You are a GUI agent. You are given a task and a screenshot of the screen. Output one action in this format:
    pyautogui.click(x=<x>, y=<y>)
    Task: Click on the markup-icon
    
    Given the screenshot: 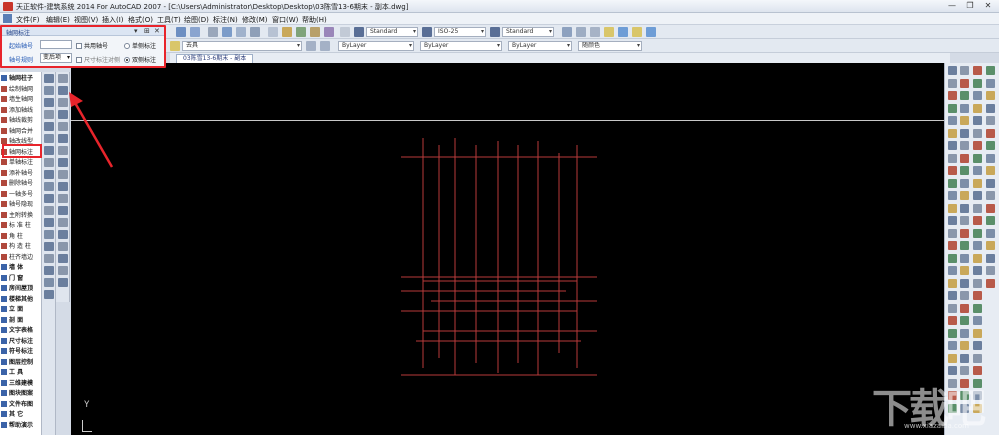 What is the action you would take?
    pyautogui.click(x=329, y=32)
    